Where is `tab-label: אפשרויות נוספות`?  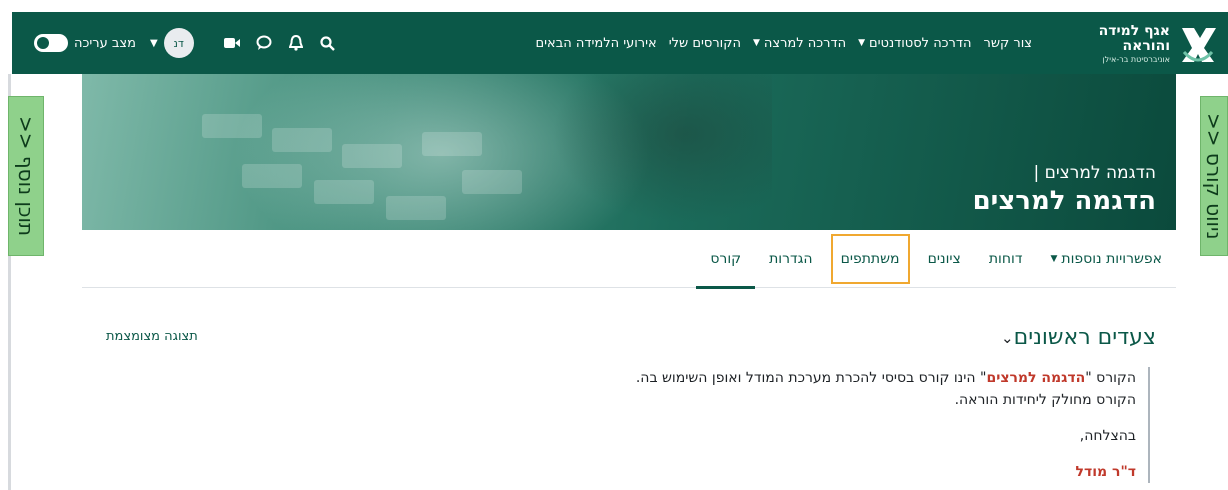 tab-label: אפשרויות נוספות is located at coordinates (1111, 259).